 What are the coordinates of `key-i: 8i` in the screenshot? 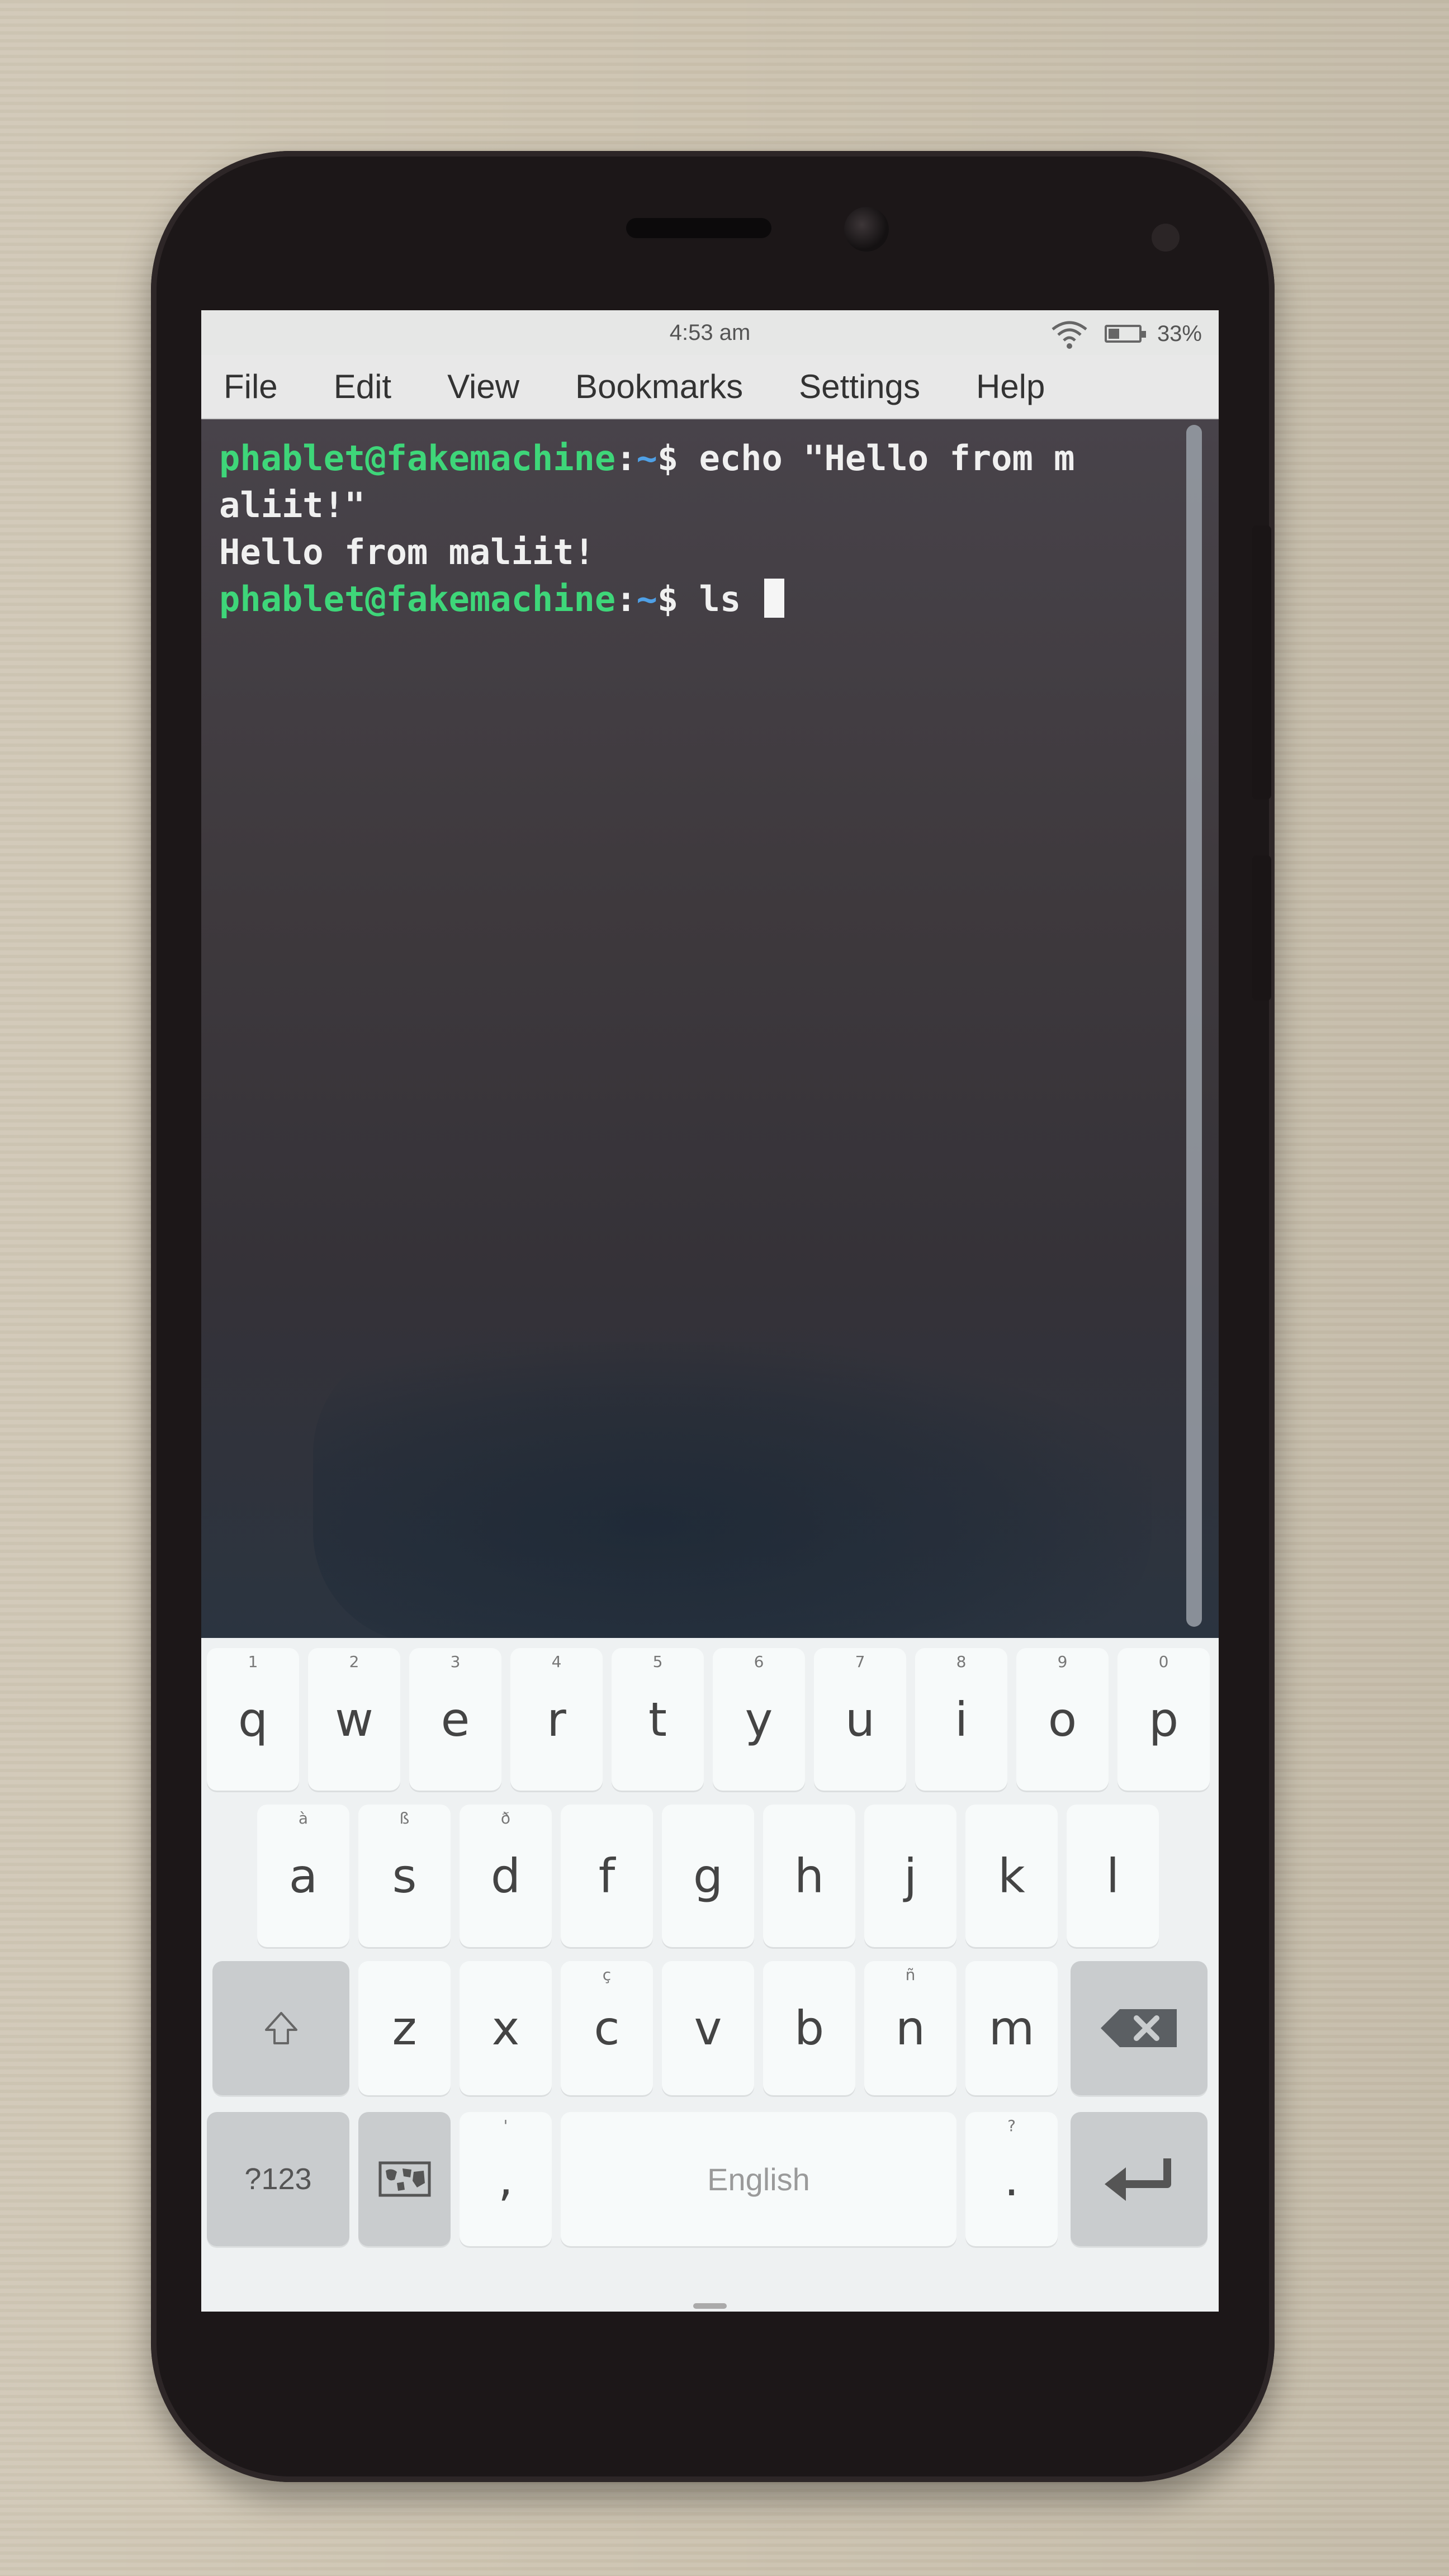 It's located at (961, 1719).